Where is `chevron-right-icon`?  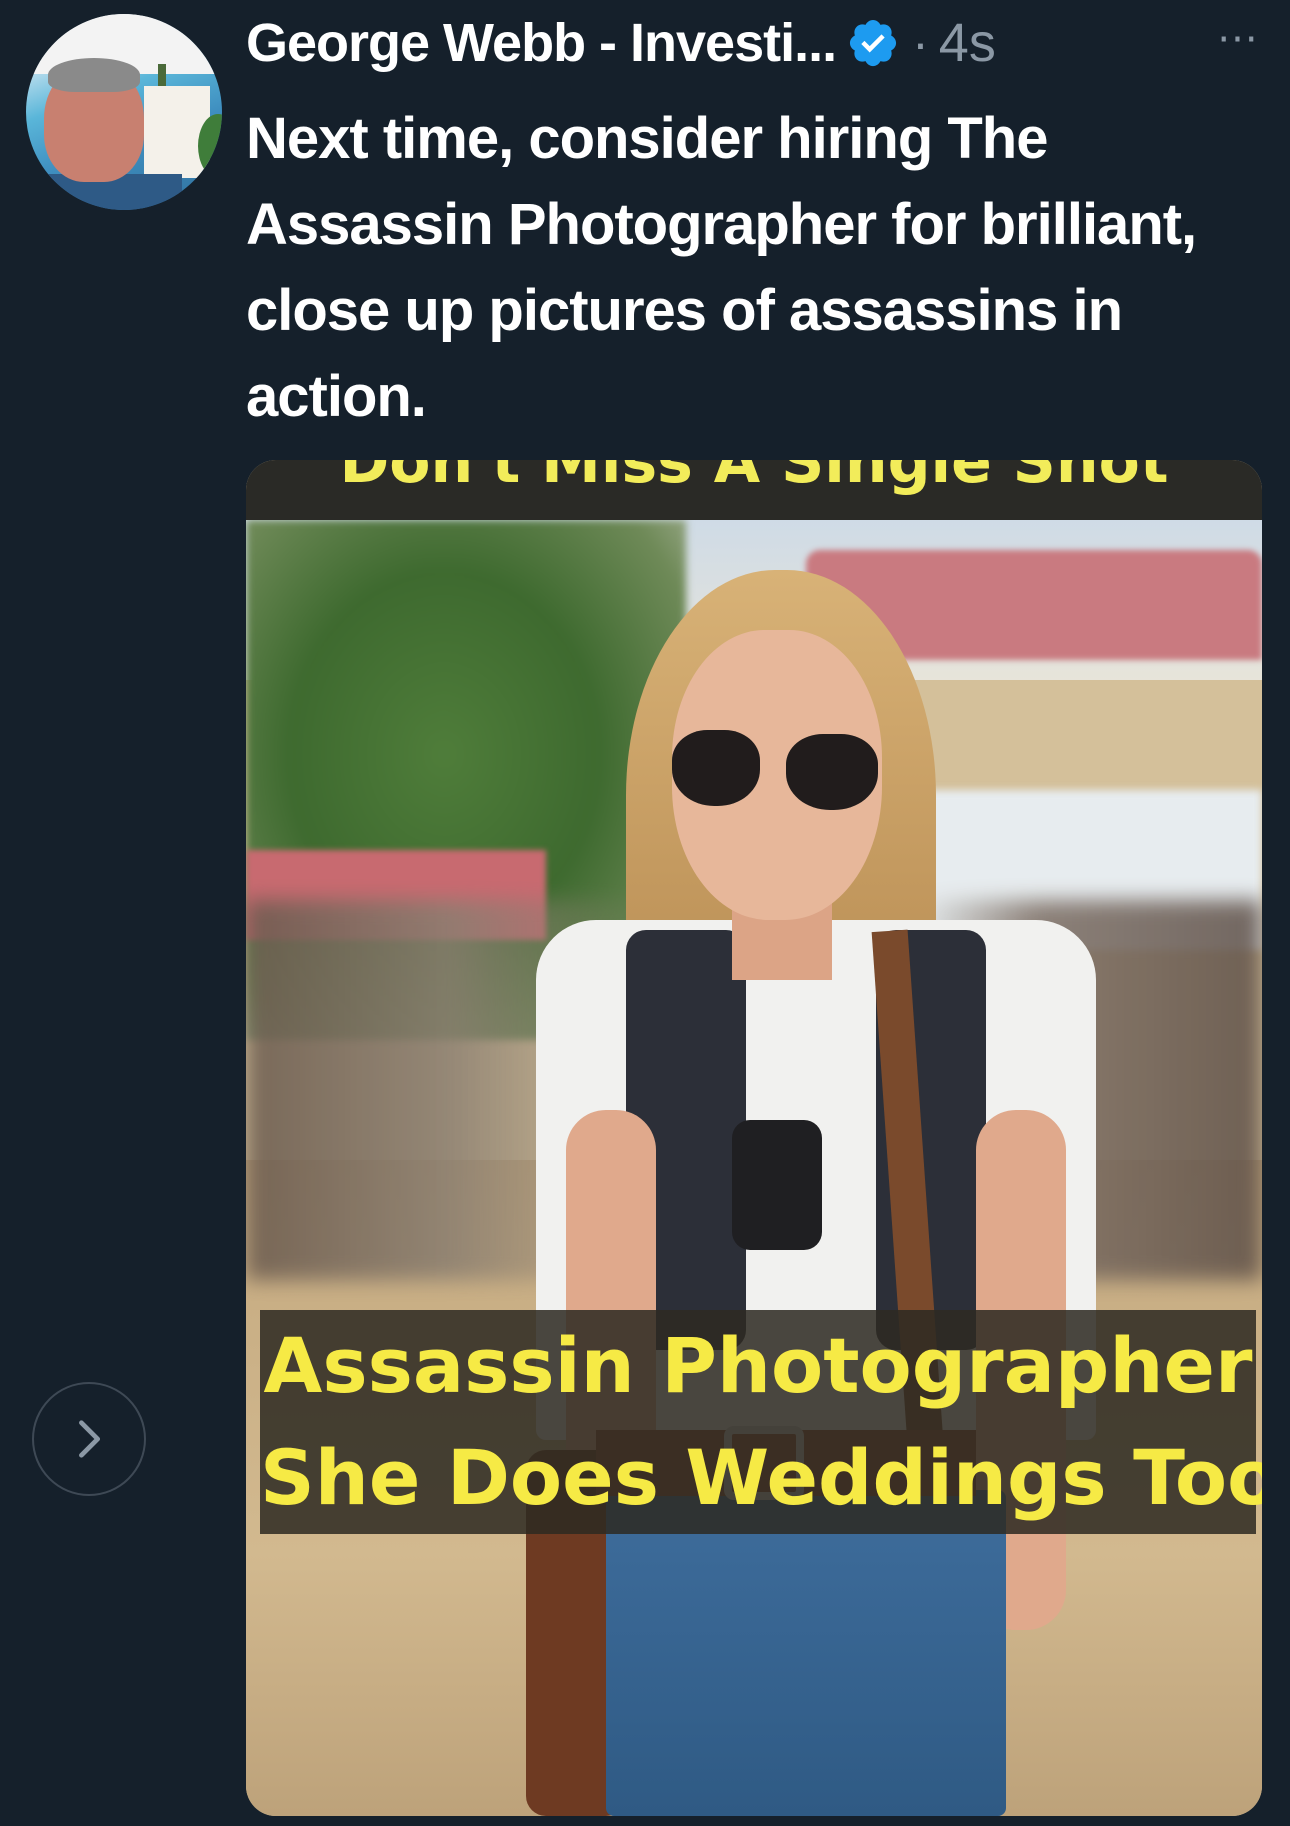
chevron-right-icon is located at coordinates (90, 1439).